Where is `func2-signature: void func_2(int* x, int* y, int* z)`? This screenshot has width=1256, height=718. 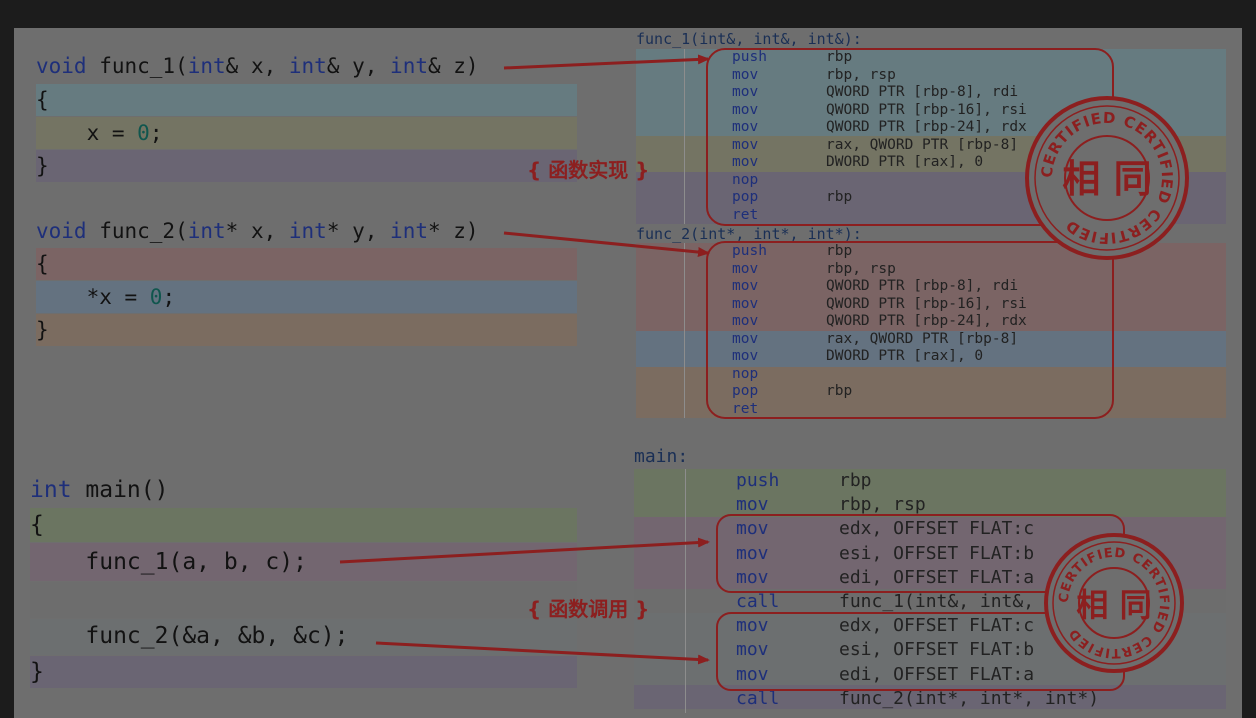 func2-signature: void func_2(int* x, int* y, int* z) is located at coordinates (257, 231).